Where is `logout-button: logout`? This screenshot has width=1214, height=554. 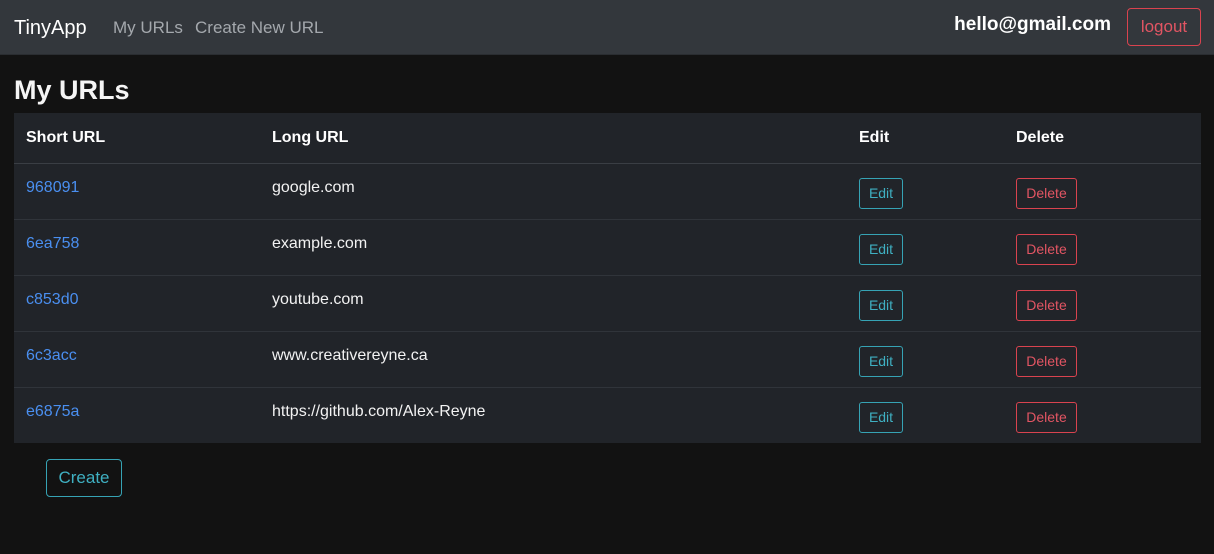
logout-button: logout is located at coordinates (1164, 27).